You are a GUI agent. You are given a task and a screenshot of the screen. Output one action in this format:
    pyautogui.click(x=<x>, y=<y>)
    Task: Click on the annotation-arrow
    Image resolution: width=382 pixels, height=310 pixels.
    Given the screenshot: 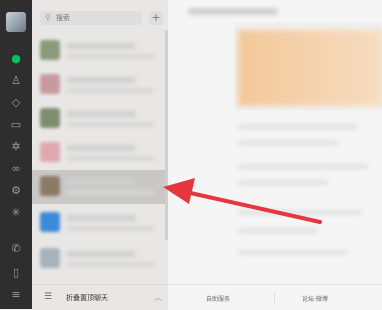 What is the action you would take?
    pyautogui.click(x=242, y=201)
    